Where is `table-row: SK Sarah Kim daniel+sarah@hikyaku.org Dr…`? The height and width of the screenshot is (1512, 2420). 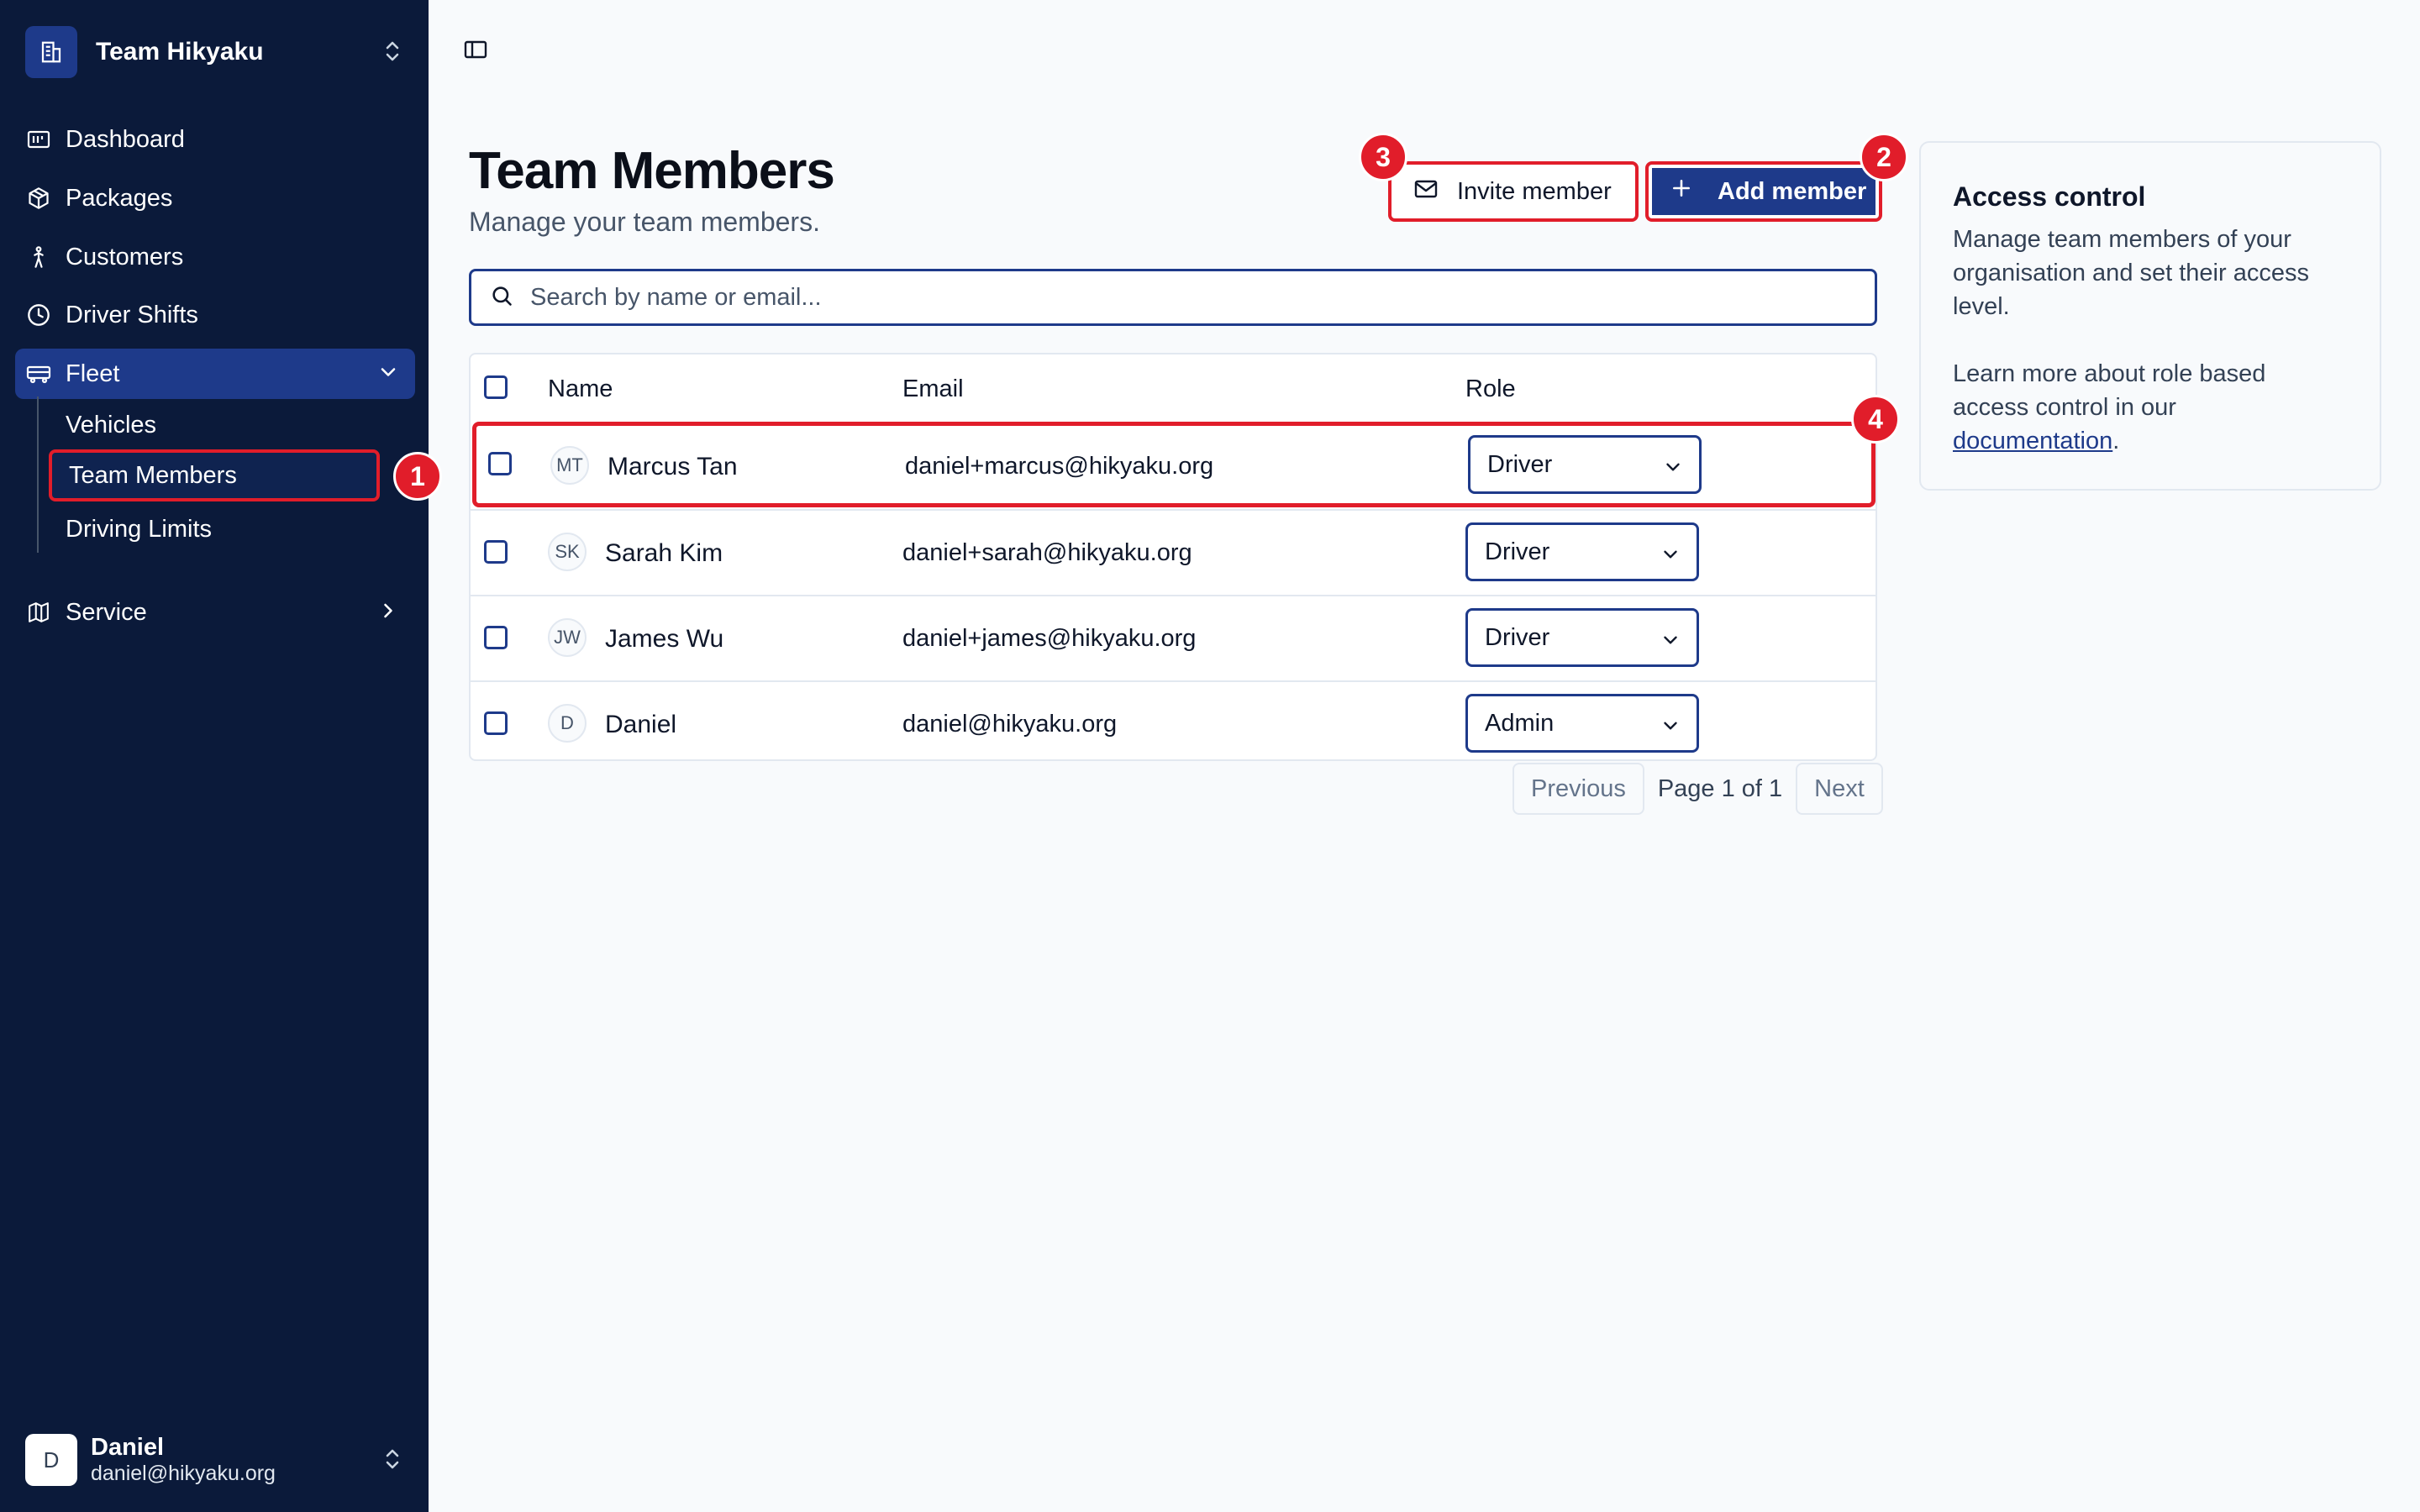
table-row: SK Sarah Kim daniel+sarah@hikyaku.org Dr… is located at coordinates (1173, 552).